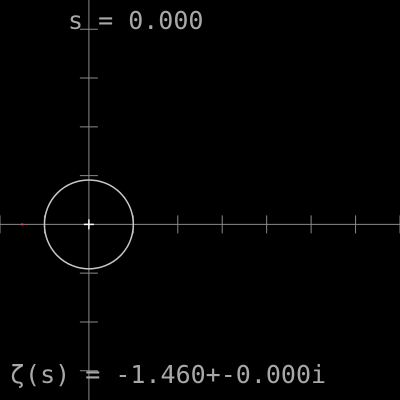 Image resolution: width=400 pixels, height=400 pixels. What do you see at coordinates (88, 224) in the screenshot?
I see `current-point-cursor` at bounding box center [88, 224].